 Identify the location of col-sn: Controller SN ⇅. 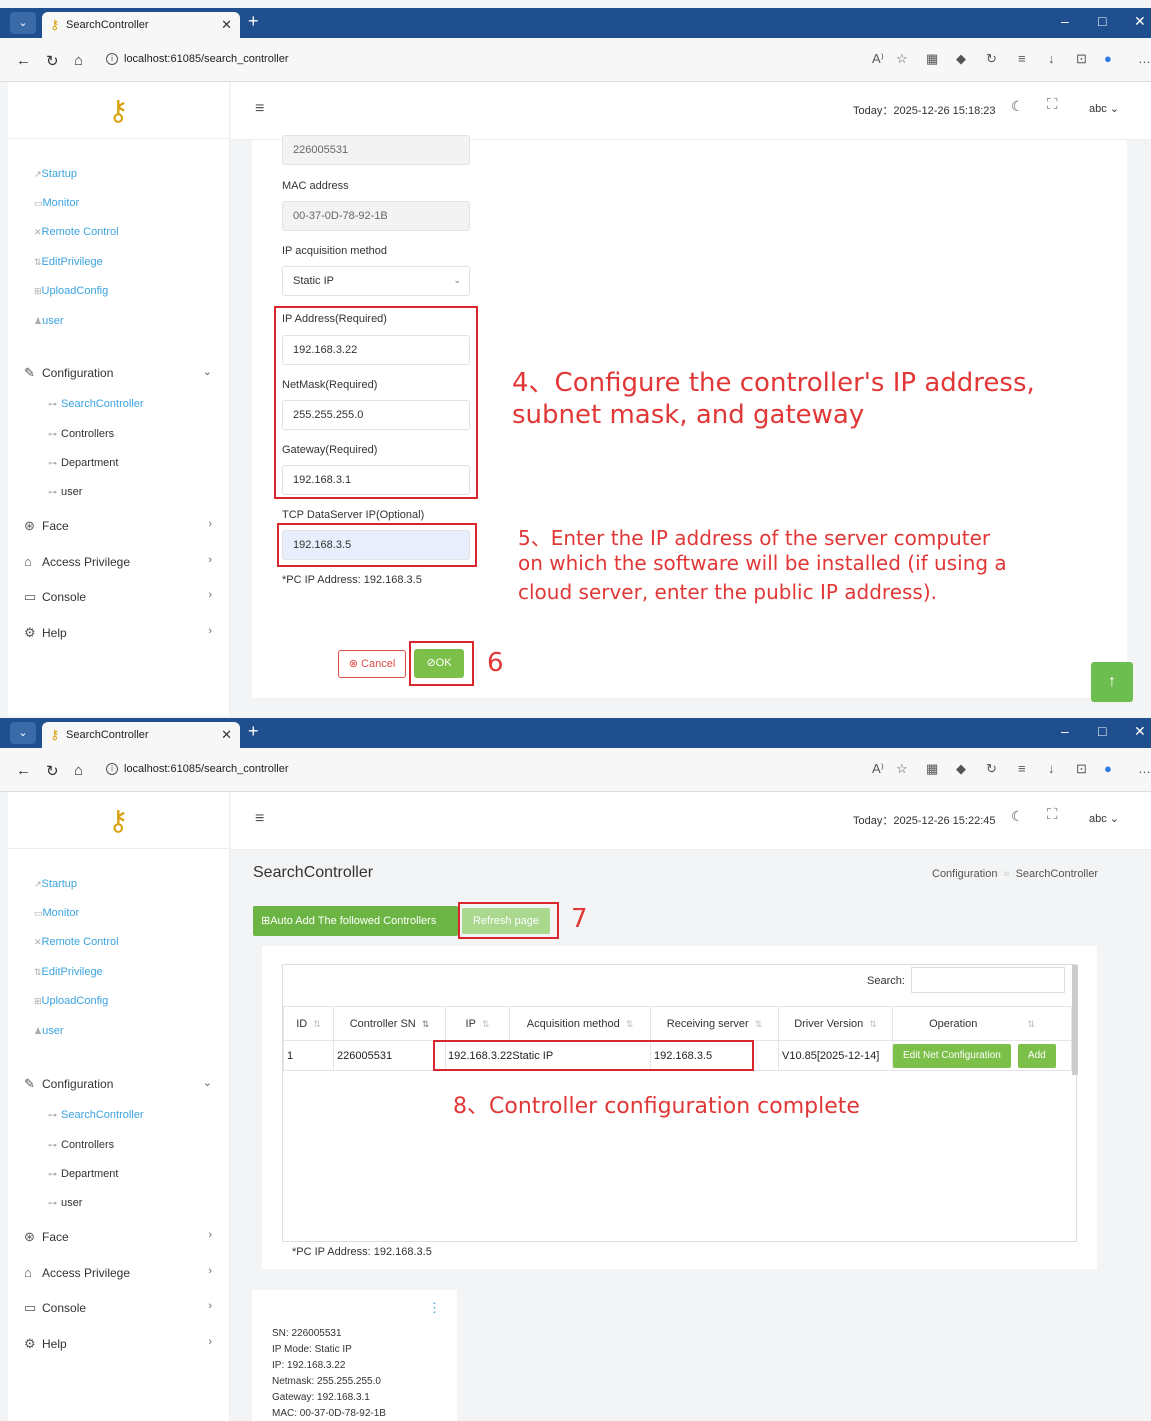
(389, 1023).